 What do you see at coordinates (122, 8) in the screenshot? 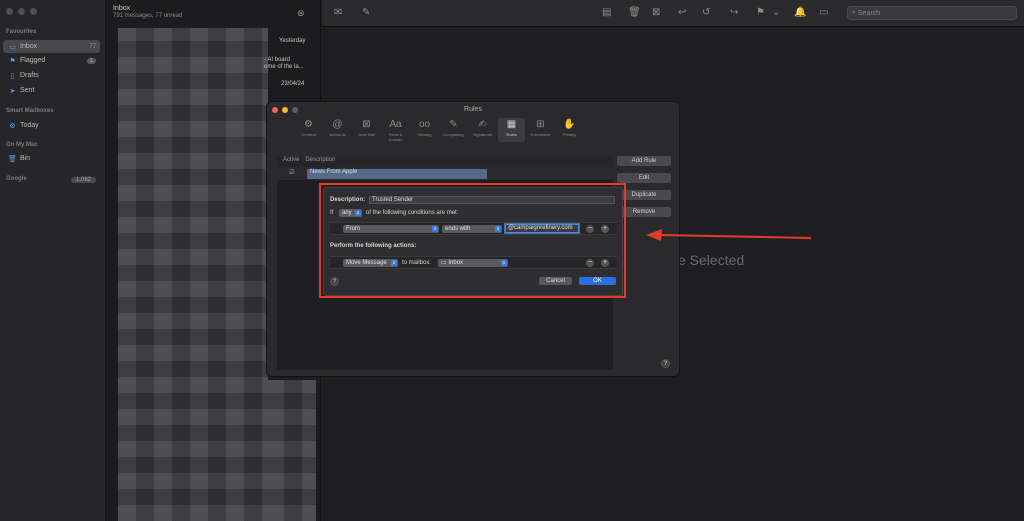
I see `mailbox-title: Inbox` at bounding box center [122, 8].